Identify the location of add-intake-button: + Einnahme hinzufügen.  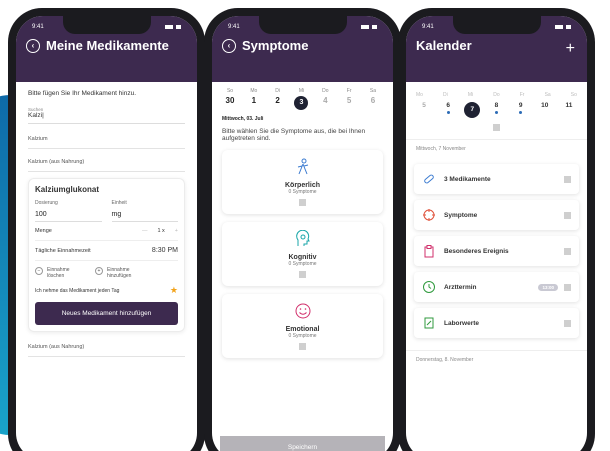
(121, 273).